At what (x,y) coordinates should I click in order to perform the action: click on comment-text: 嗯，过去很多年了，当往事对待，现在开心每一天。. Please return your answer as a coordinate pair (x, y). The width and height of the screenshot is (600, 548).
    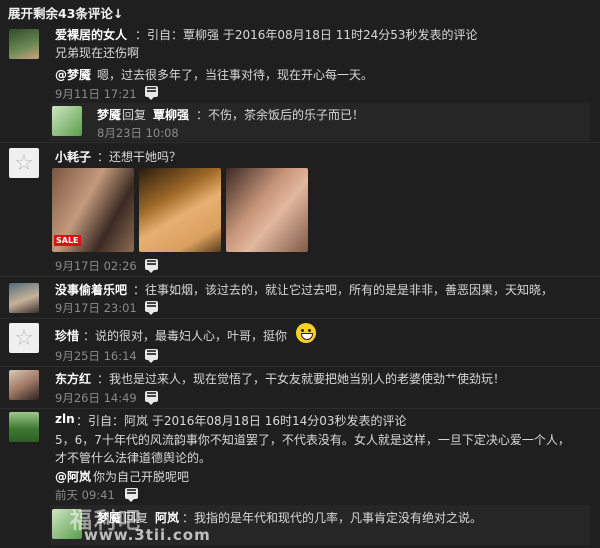
    Looking at the image, I should click on (235, 75).